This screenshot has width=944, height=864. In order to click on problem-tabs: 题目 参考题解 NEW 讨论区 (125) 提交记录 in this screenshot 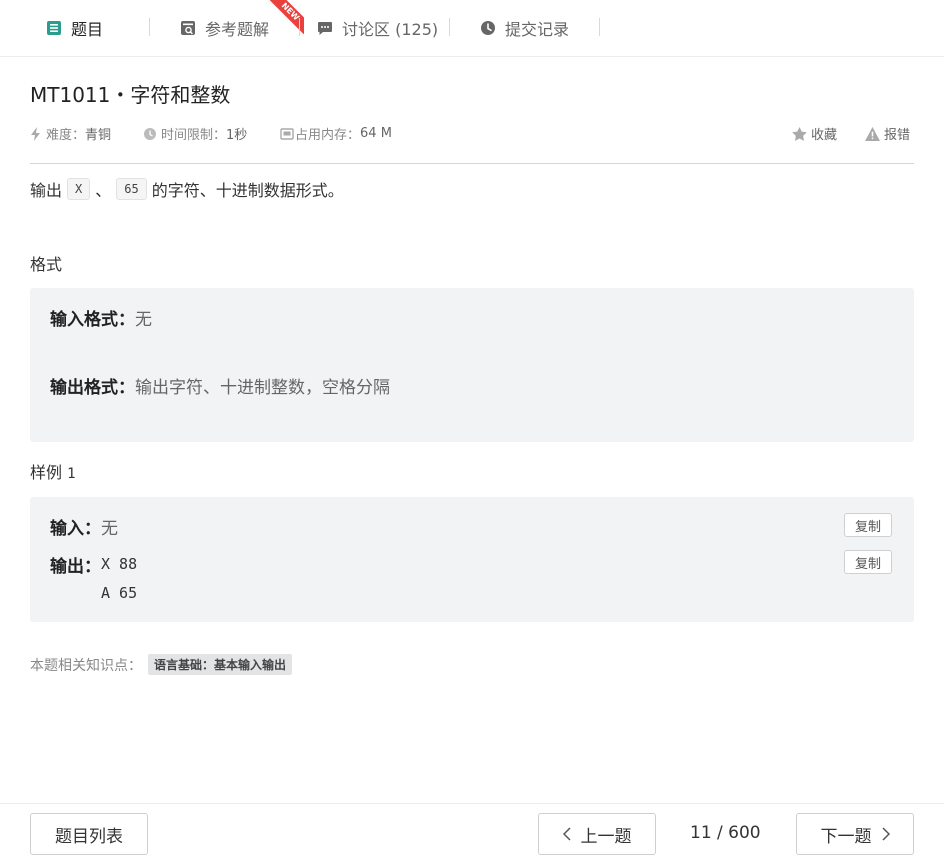, I will do `click(472, 28)`.